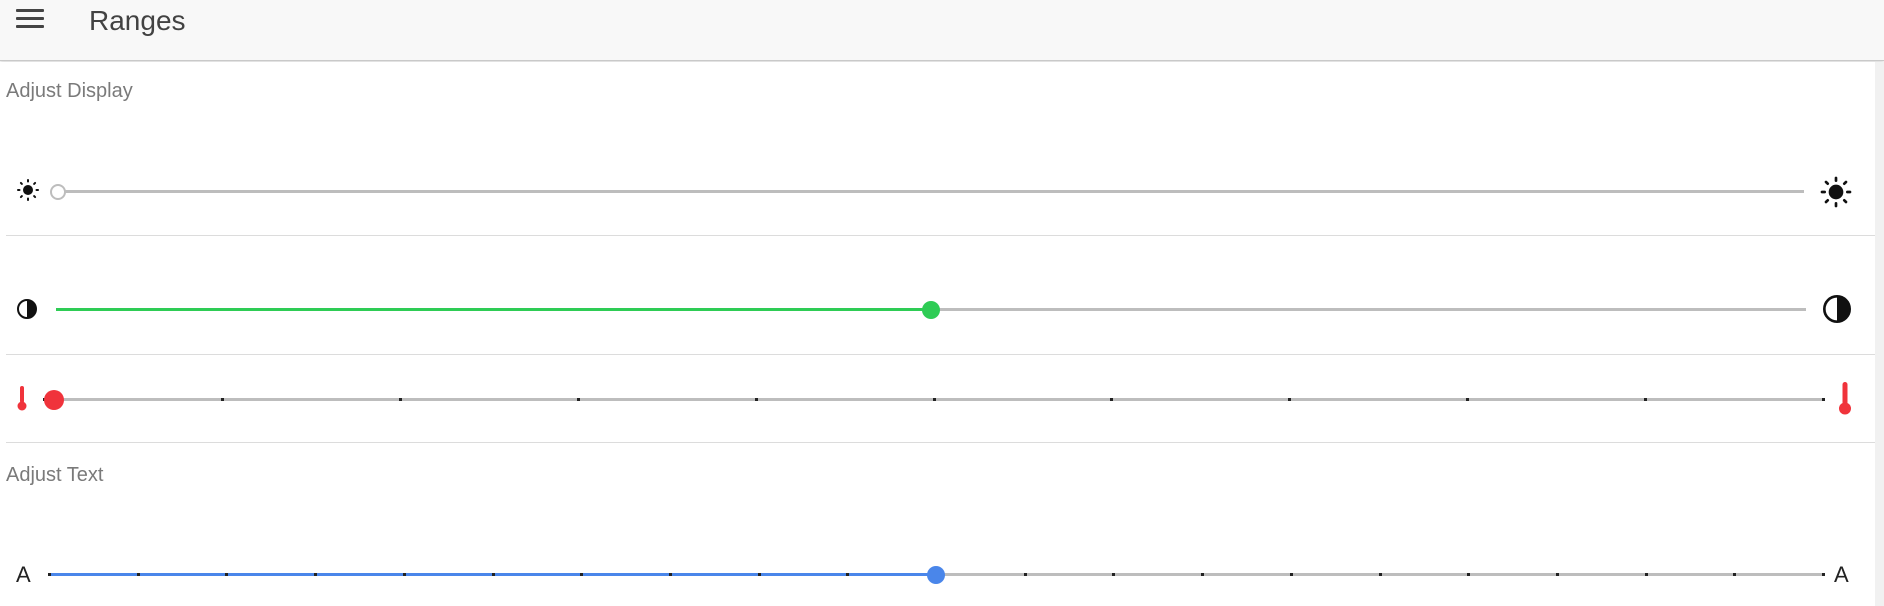 The height and width of the screenshot is (606, 1884). Describe the element at coordinates (1836, 192) in the screenshot. I see `brightness-high-icon` at that location.